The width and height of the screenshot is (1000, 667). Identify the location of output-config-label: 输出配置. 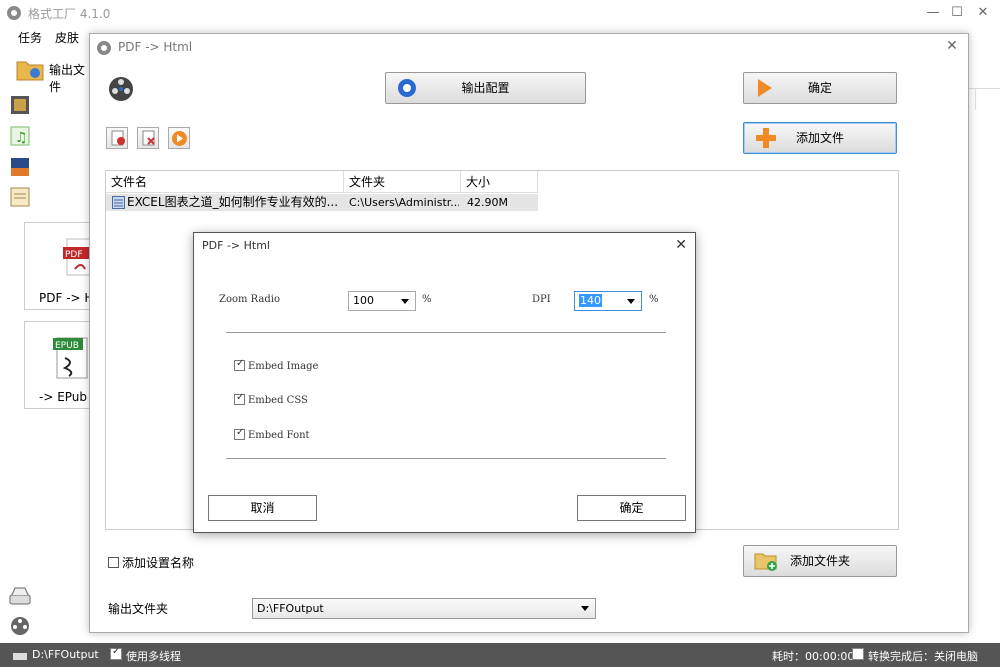
(485, 88).